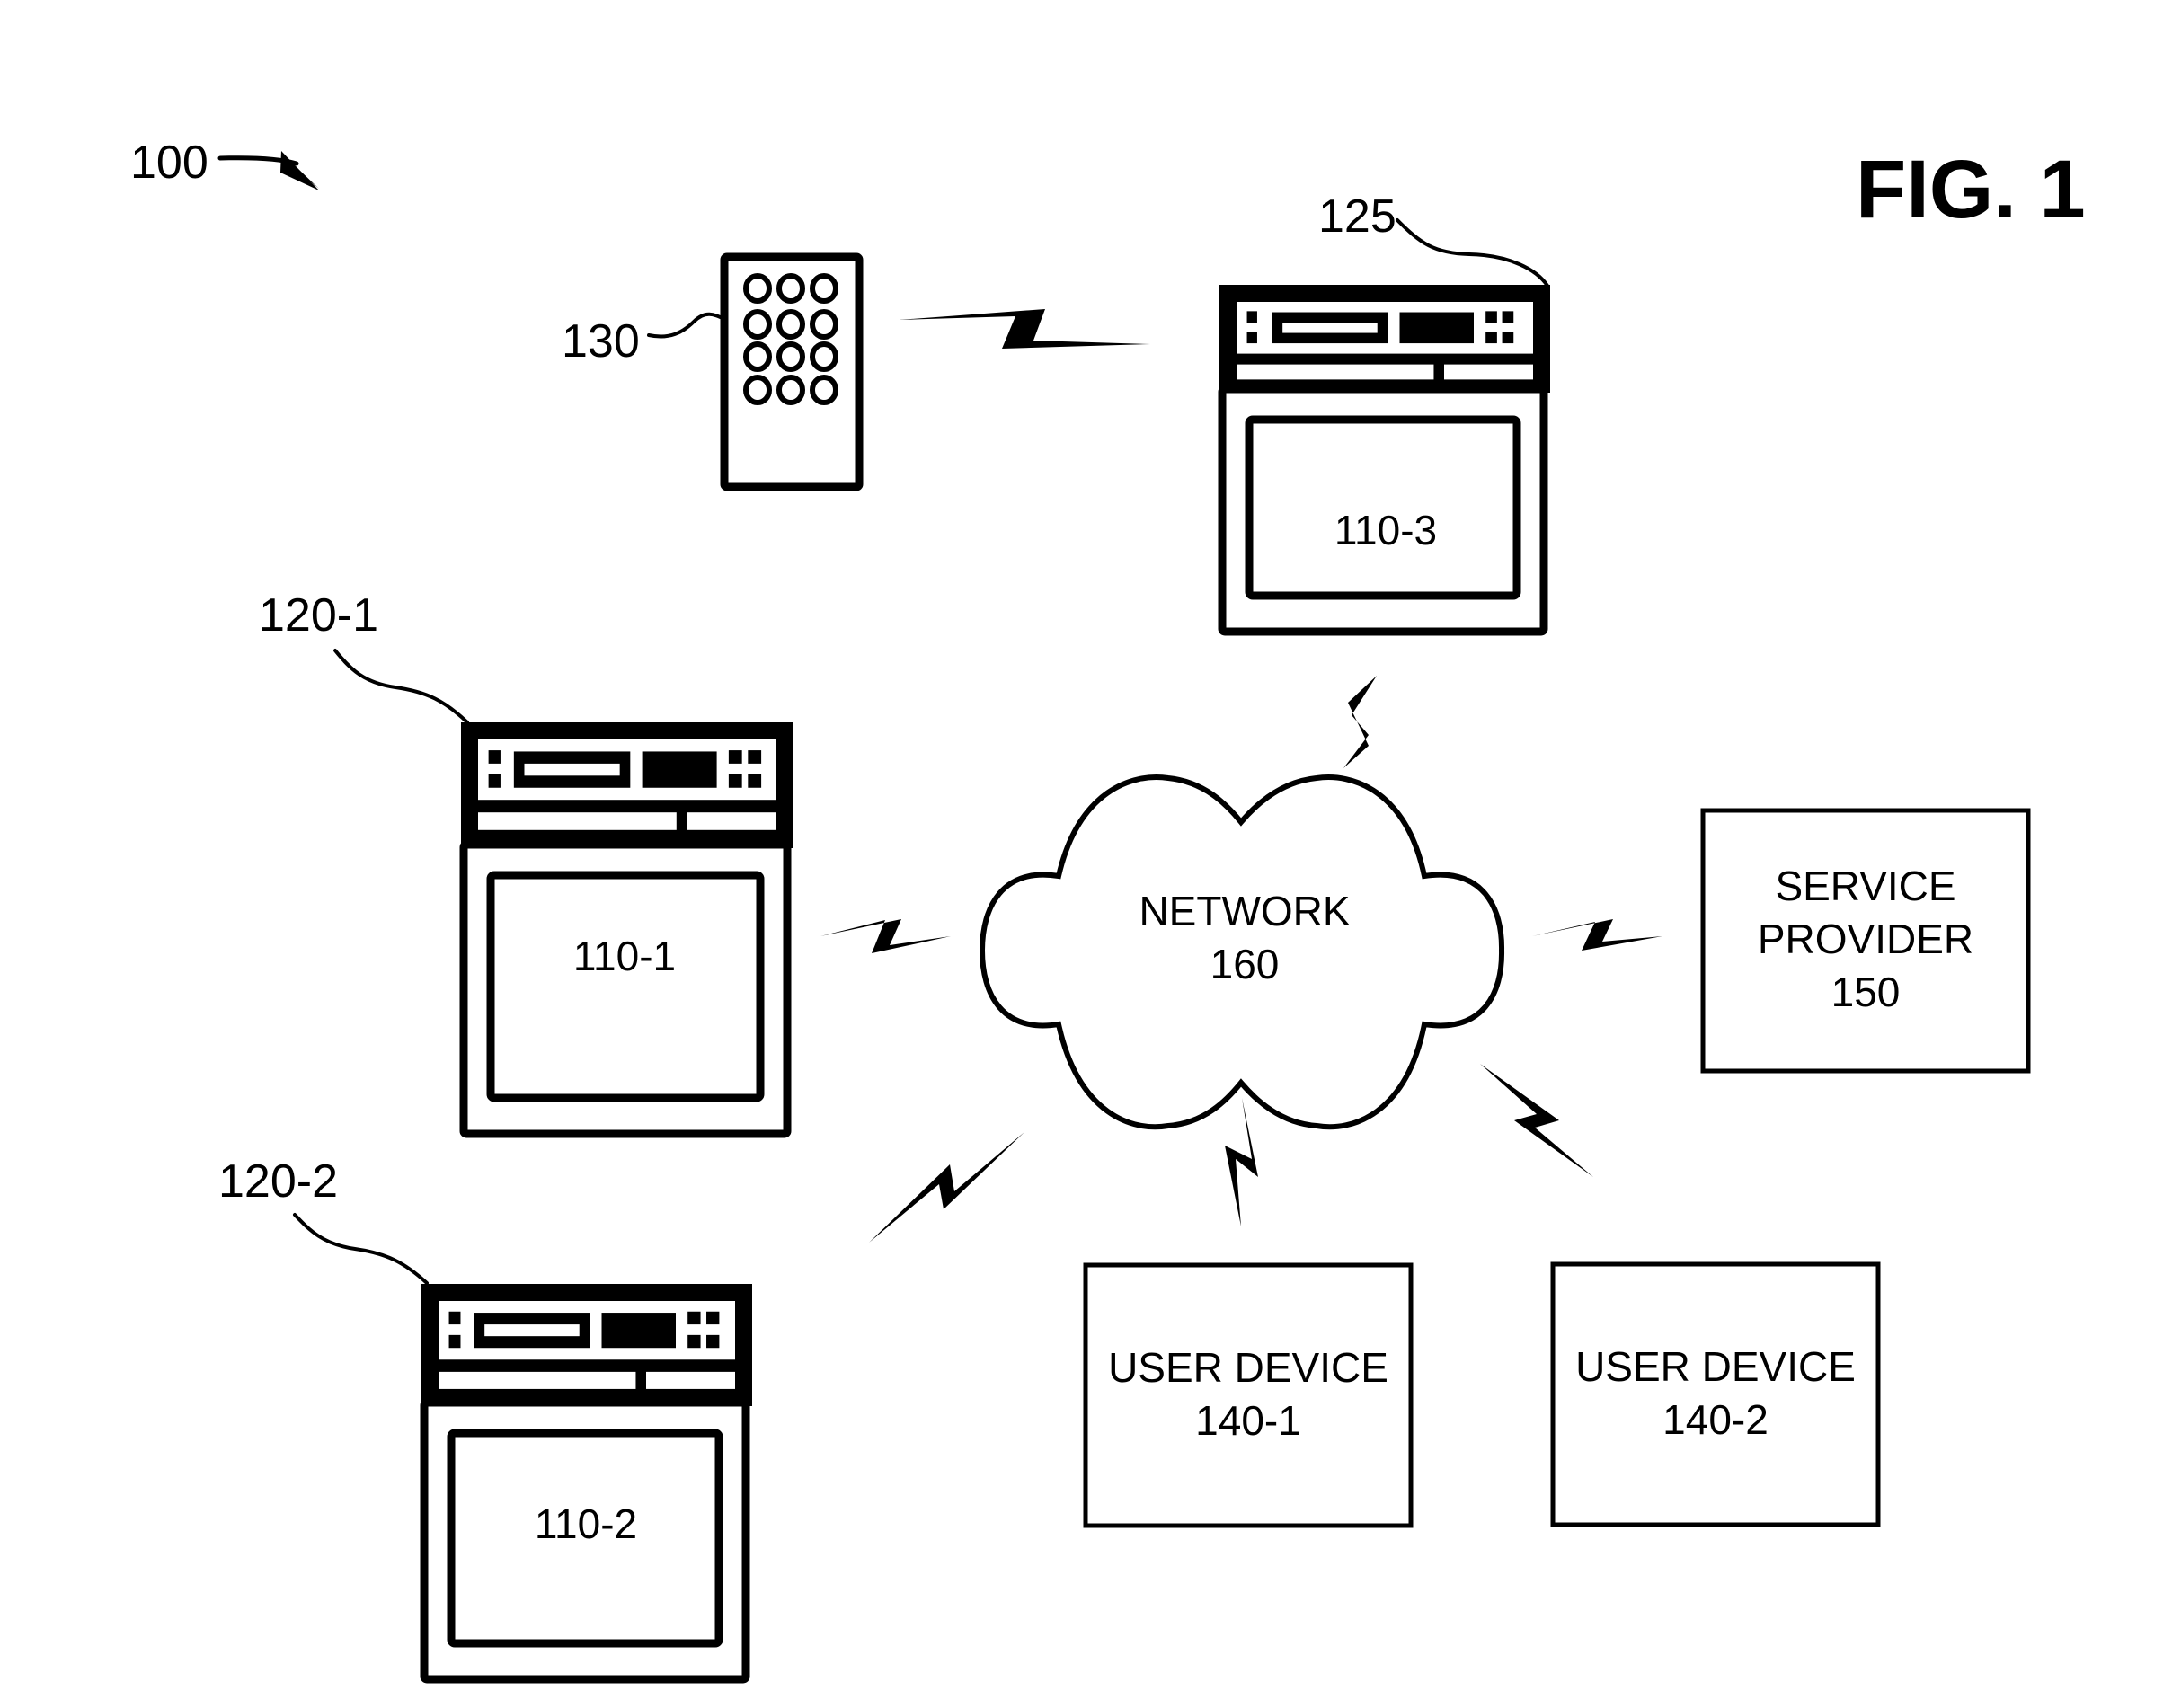 The image size is (2181, 1708). Describe the element at coordinates (946, 1187) in the screenshot. I see `wireless-link-110-2-to-network-icon` at that location.